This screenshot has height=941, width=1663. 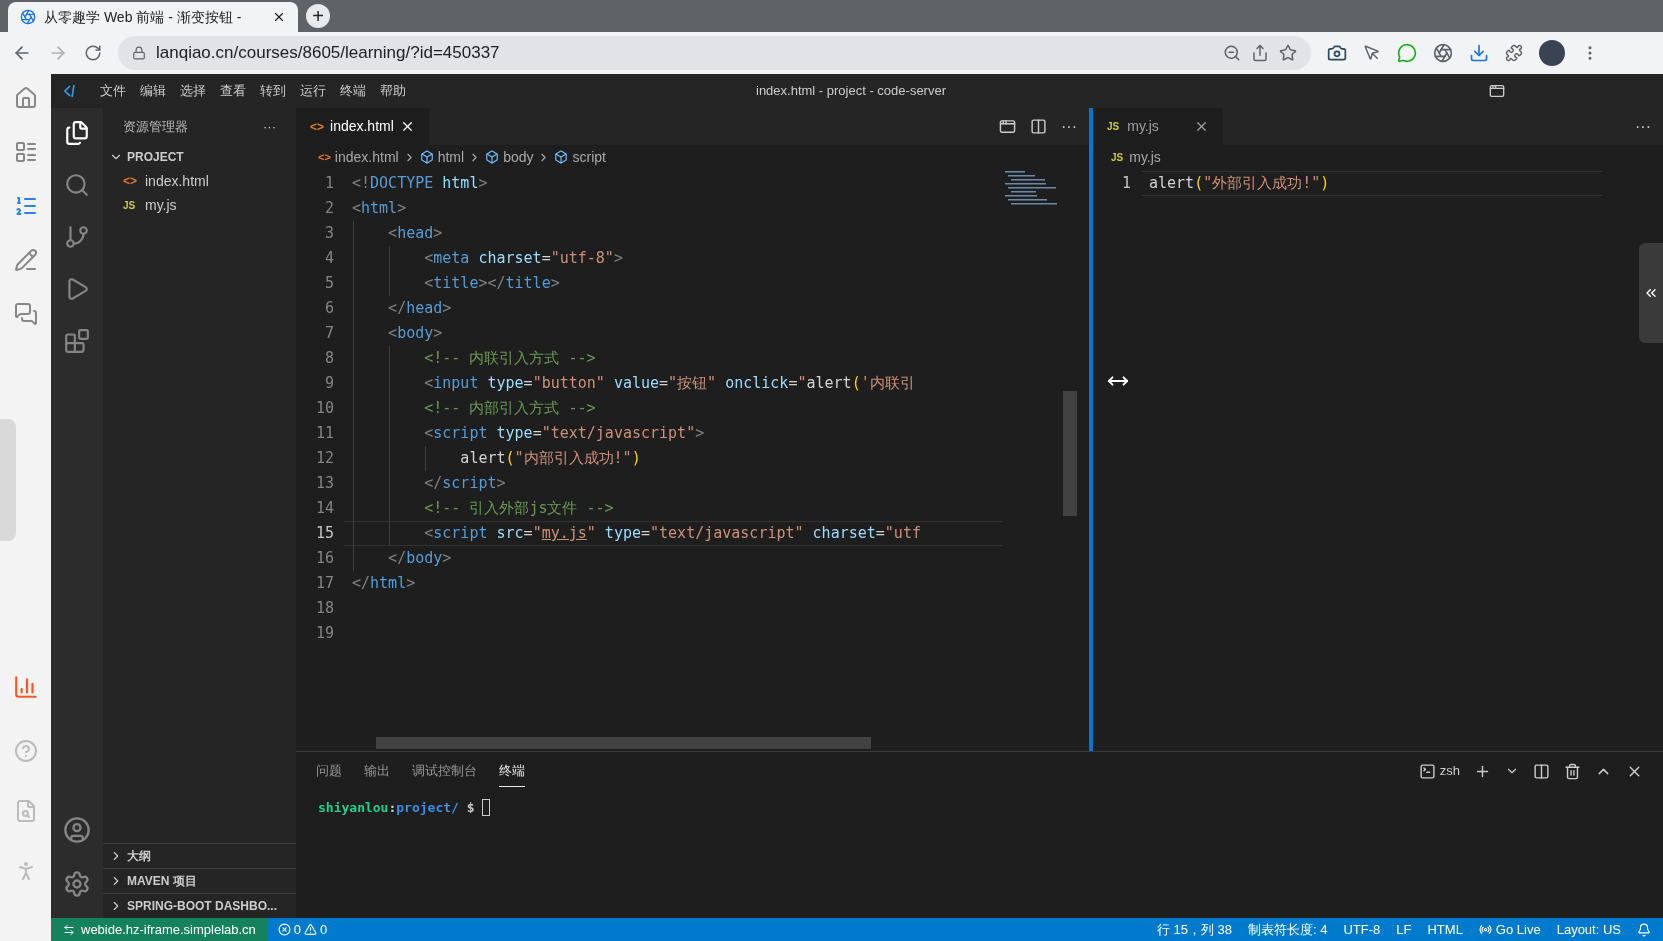 I want to click on folder-header: PROJECT, so click(x=199, y=157).